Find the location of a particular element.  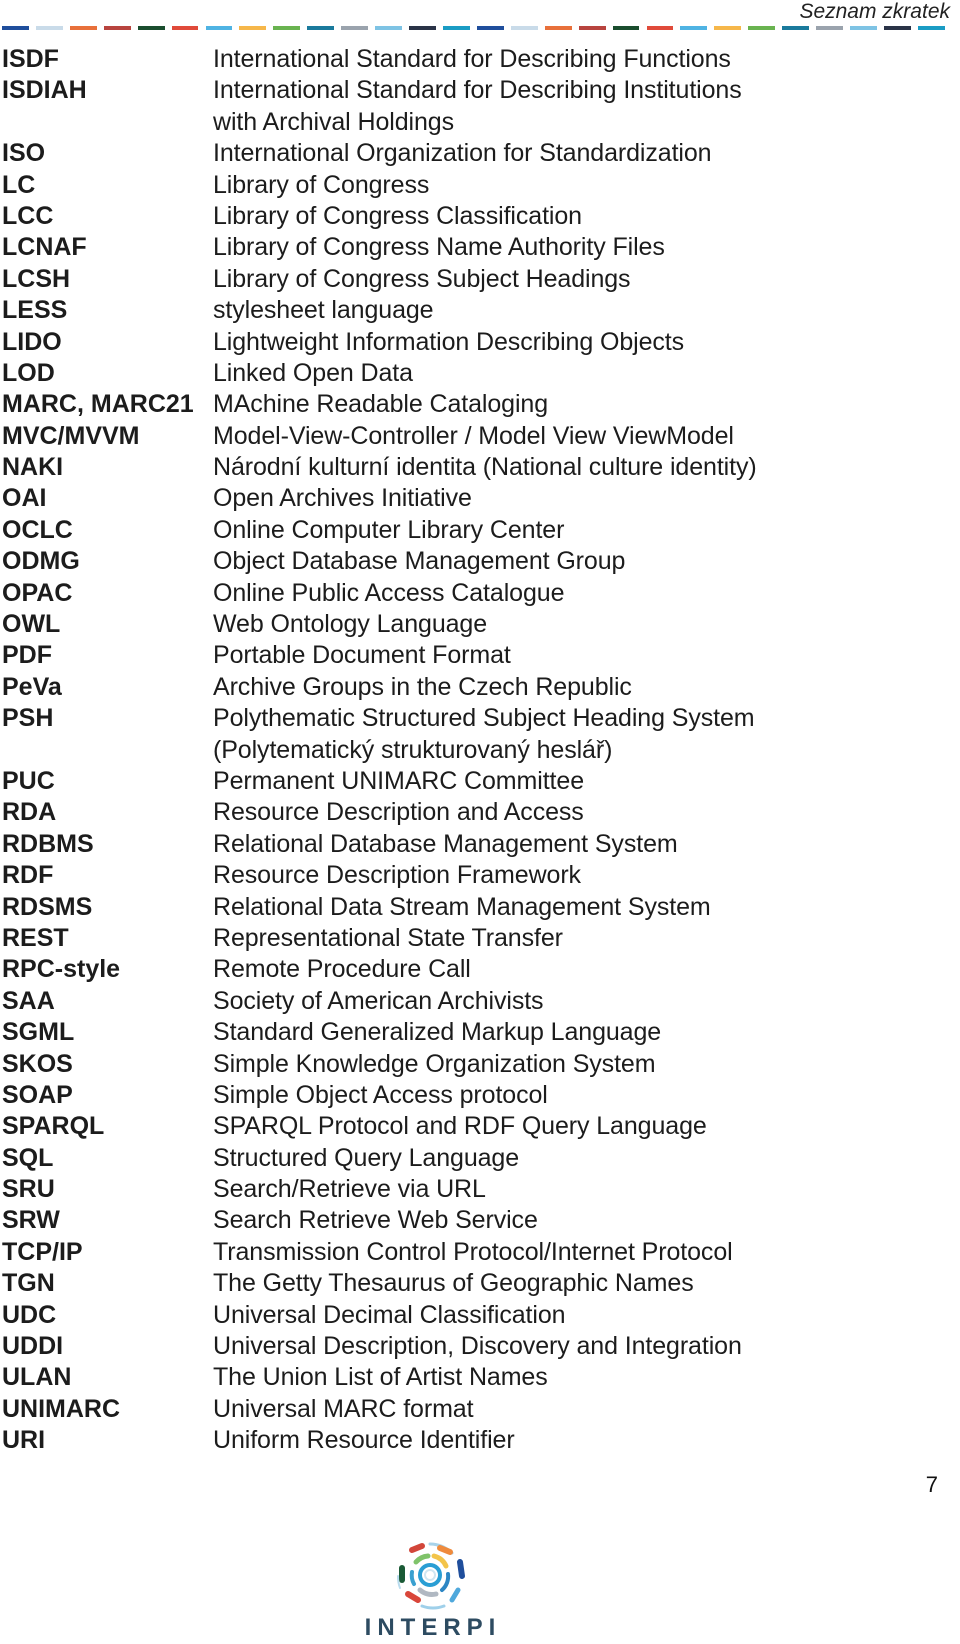

abbreviation-term: LC is located at coordinates (19, 184).